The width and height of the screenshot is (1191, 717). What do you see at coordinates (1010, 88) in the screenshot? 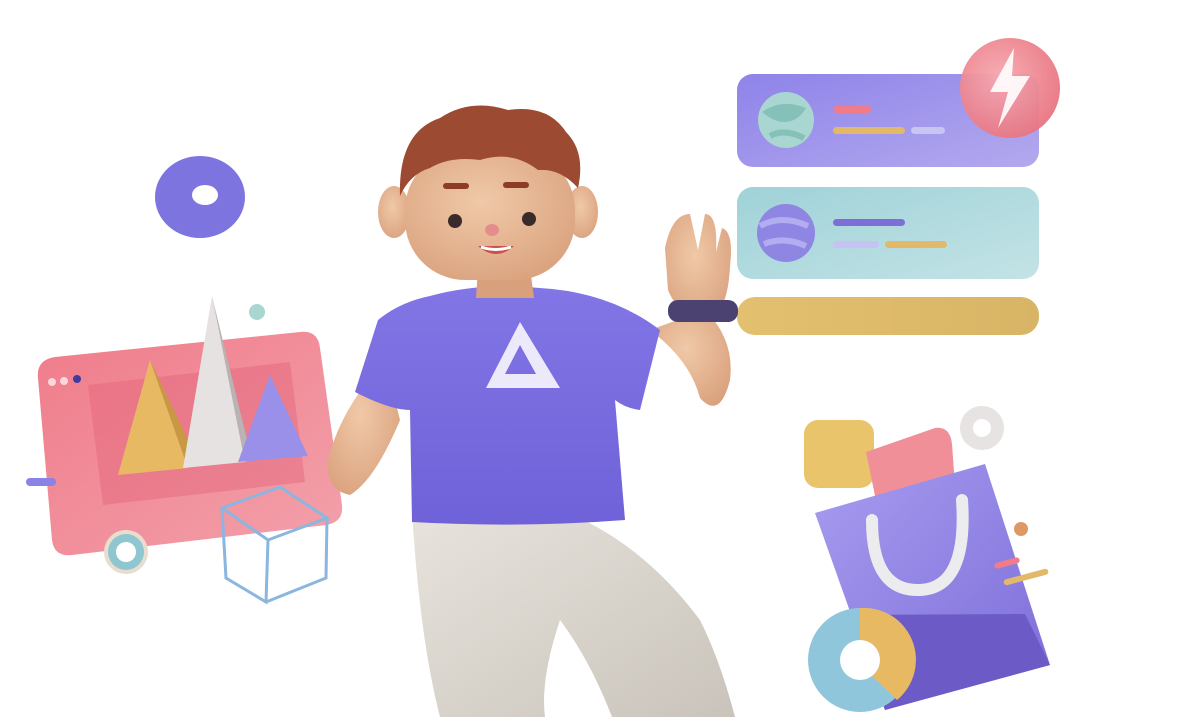
I see `lightning-badge-icon` at bounding box center [1010, 88].